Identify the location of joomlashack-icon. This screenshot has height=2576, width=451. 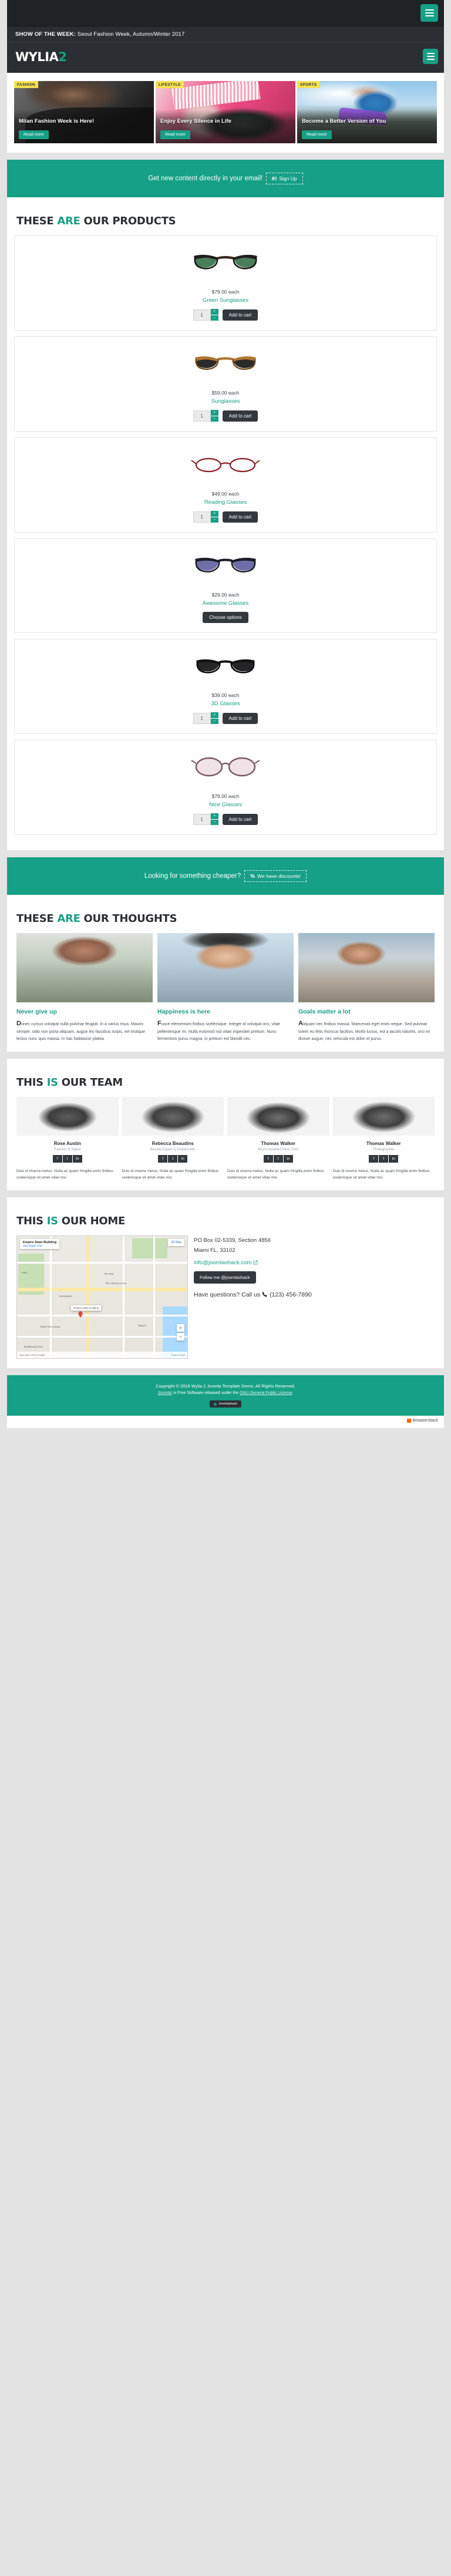
(215, 1404).